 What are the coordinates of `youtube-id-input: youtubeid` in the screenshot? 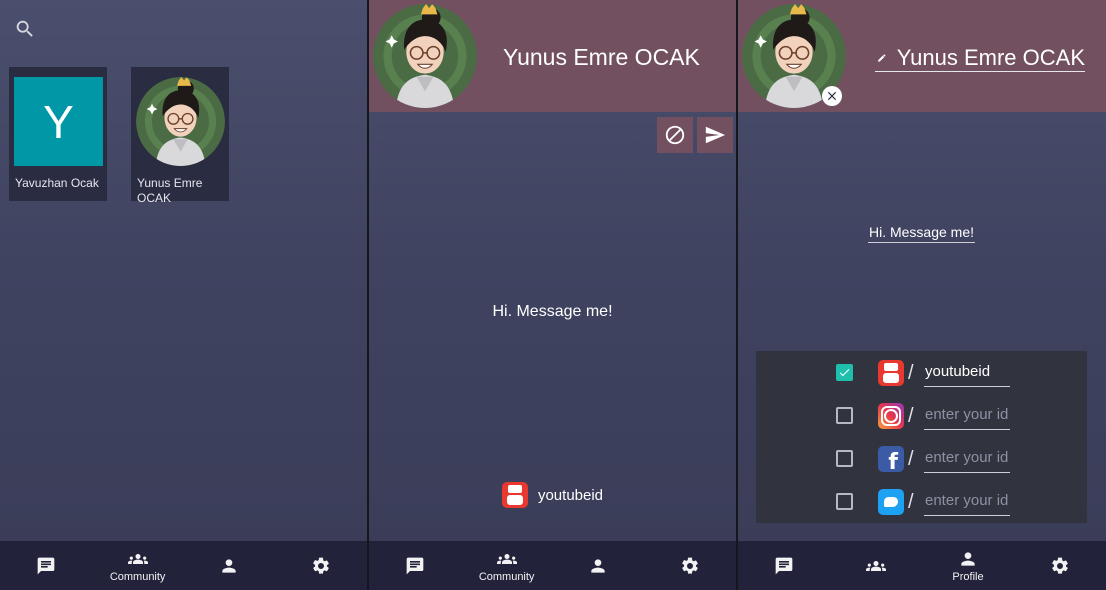 It's located at (967, 374).